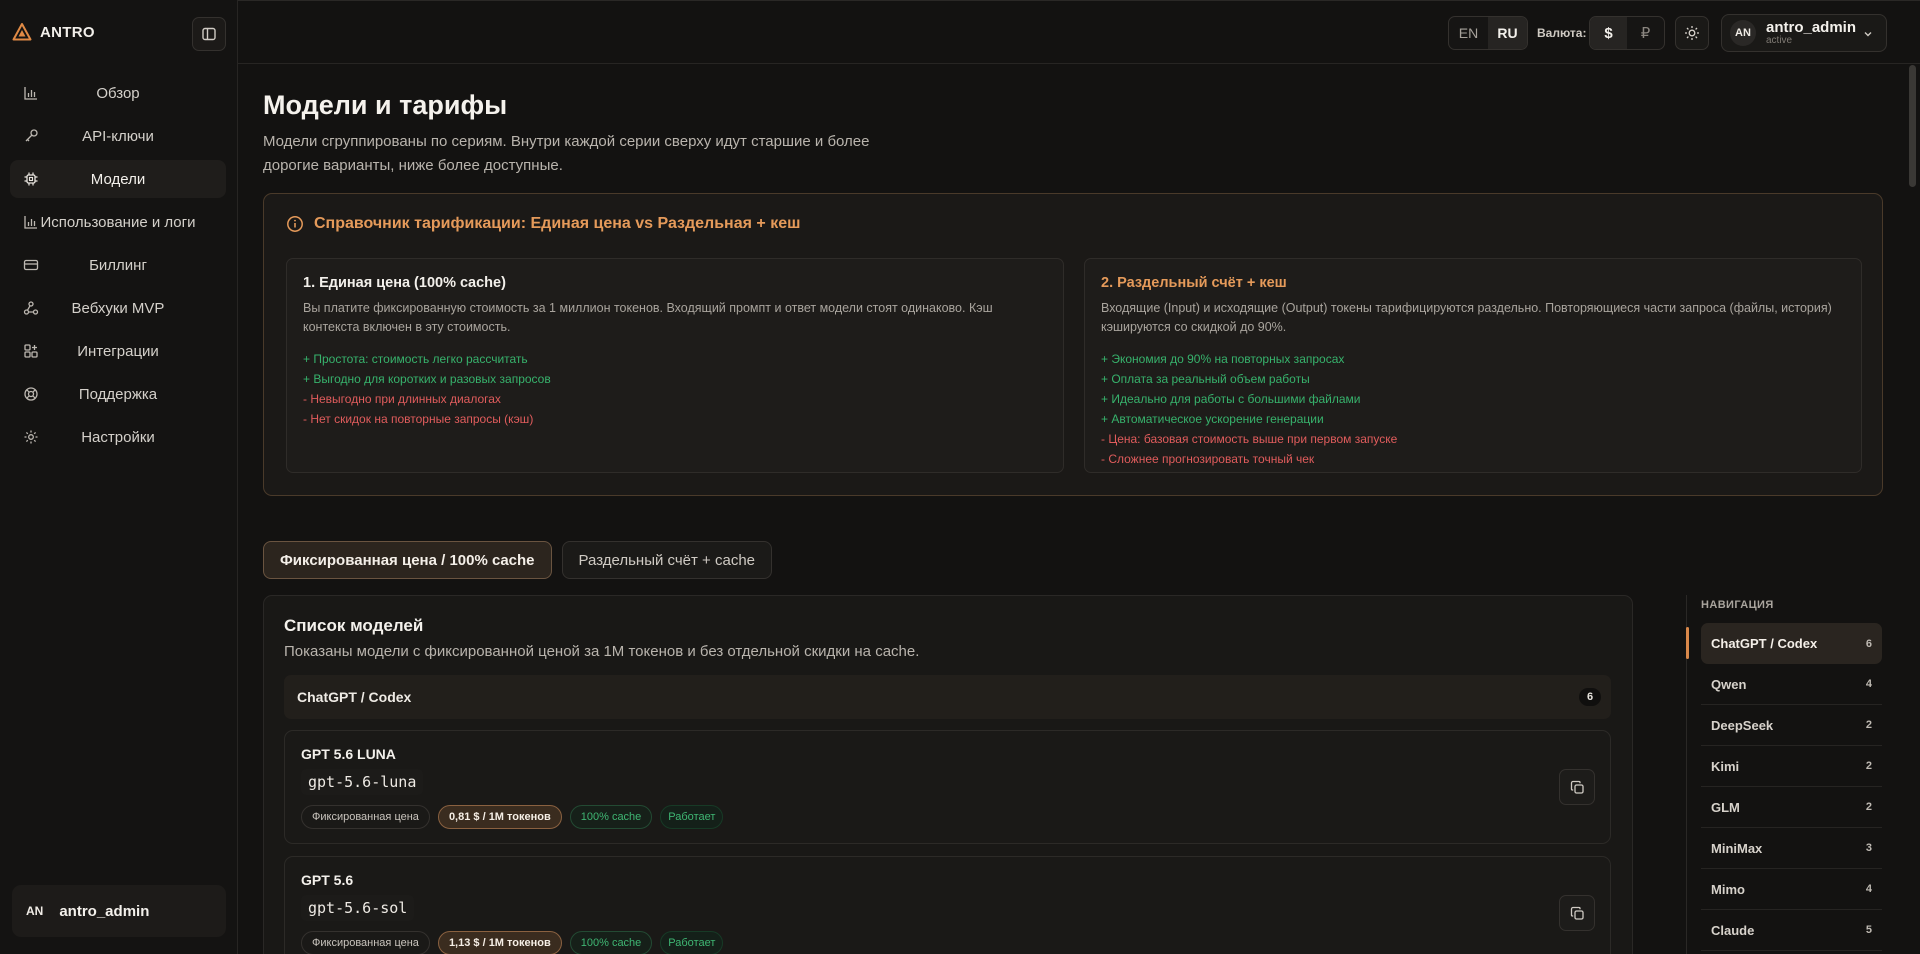 This screenshot has width=1920, height=954. Describe the element at coordinates (1791, 807) in the screenshot. I see `series-nav-item-glm: GLM 2` at that location.